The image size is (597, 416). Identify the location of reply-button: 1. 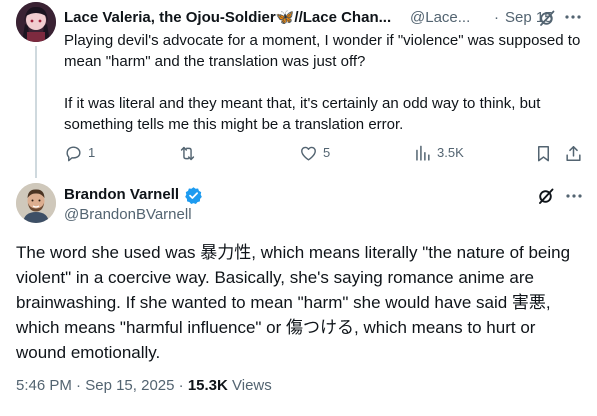
(79, 153).